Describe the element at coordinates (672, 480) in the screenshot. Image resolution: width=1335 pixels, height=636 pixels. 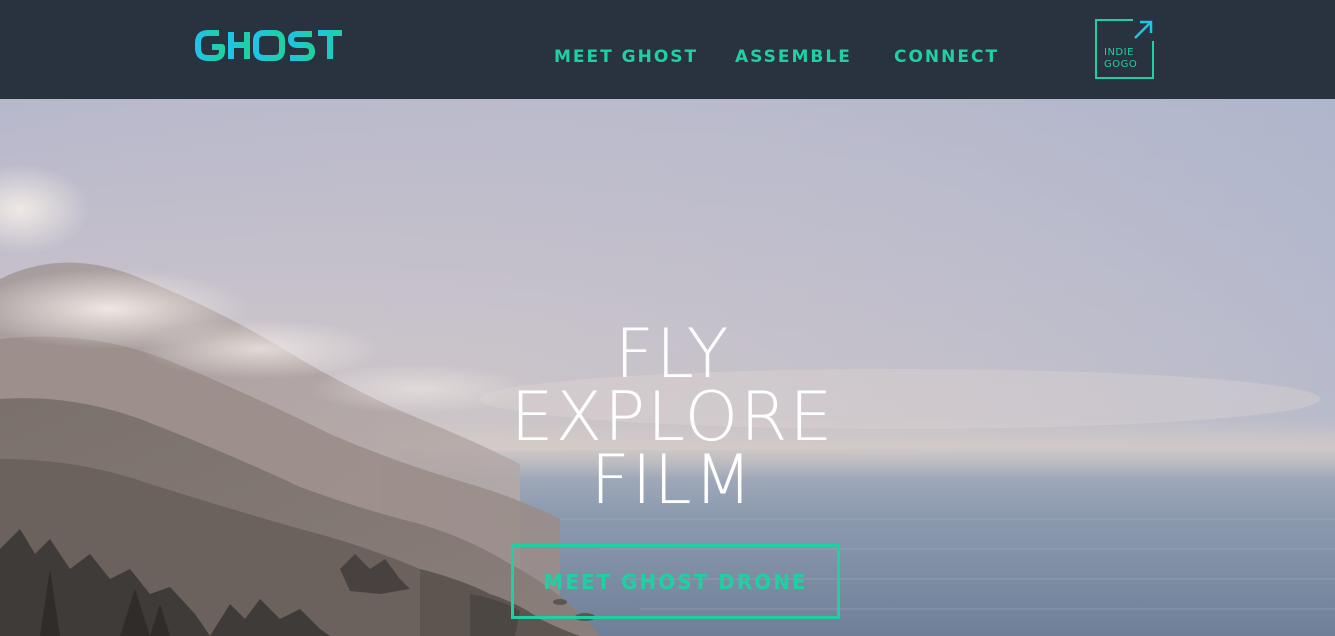
I see `headline-line-film: FILM` at that location.